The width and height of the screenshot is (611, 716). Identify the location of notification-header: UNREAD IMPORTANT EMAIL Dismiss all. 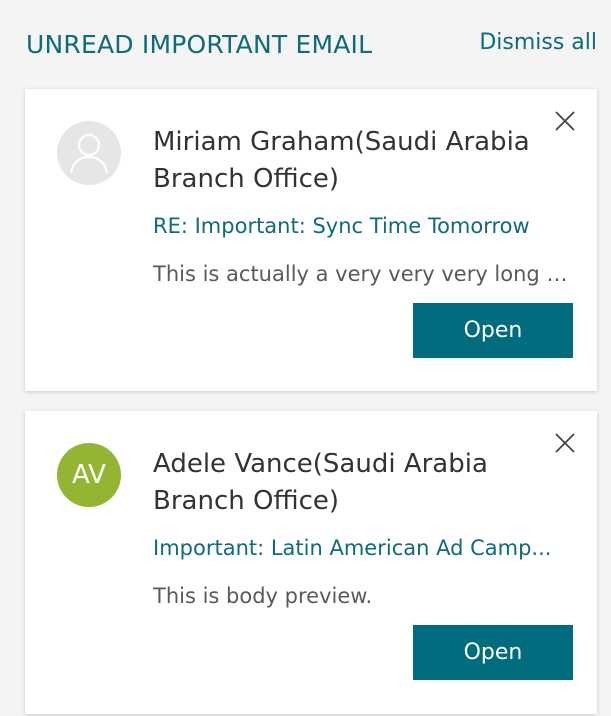
(305, 45).